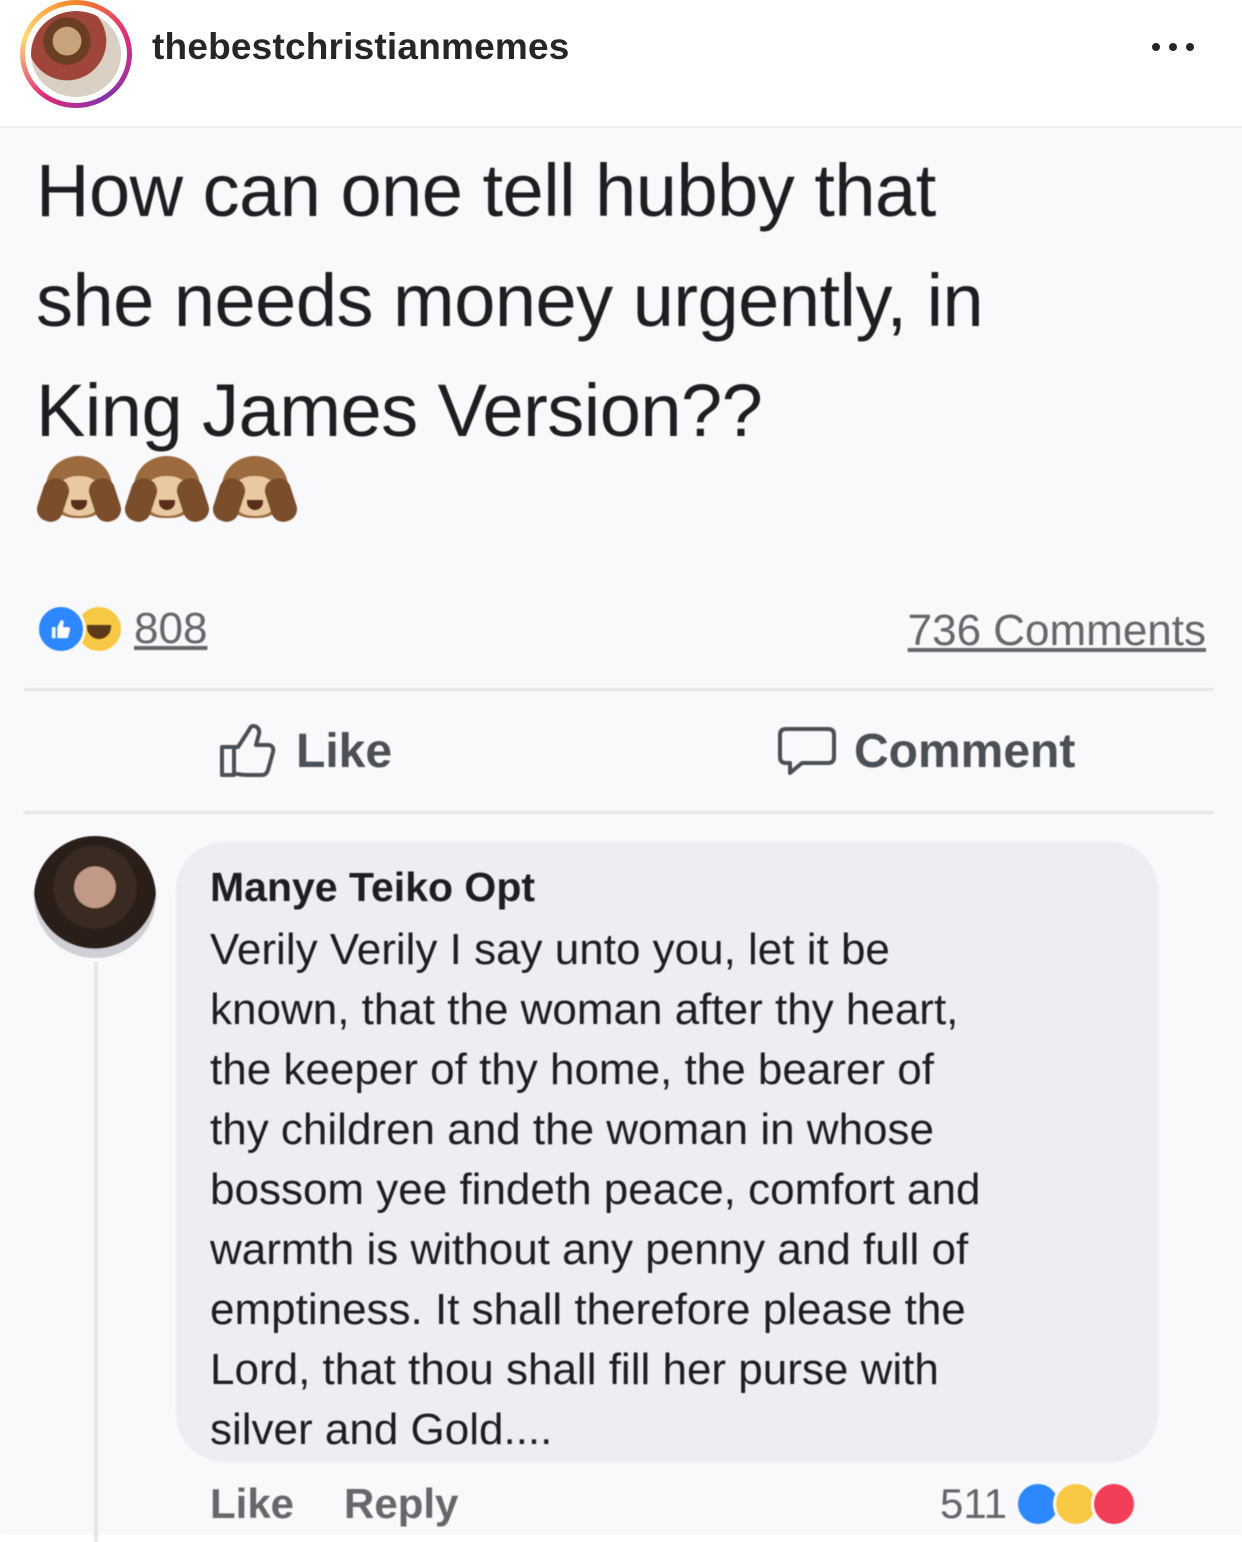 Image resolution: width=1242 pixels, height=1542 pixels. I want to click on comment-bubble-icon, so click(807, 751).